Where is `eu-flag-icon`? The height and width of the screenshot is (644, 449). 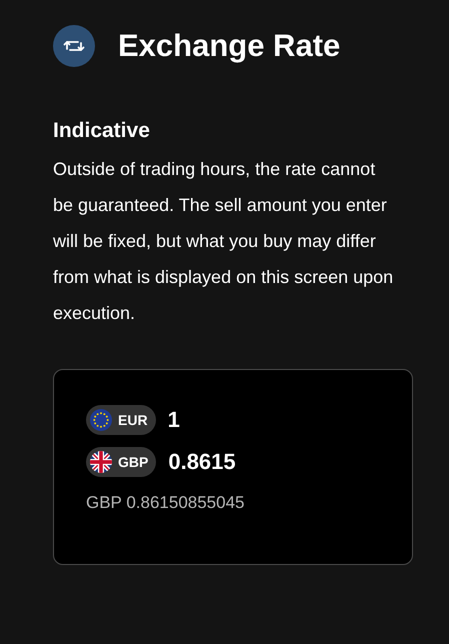
eu-flag-icon is located at coordinates (101, 420).